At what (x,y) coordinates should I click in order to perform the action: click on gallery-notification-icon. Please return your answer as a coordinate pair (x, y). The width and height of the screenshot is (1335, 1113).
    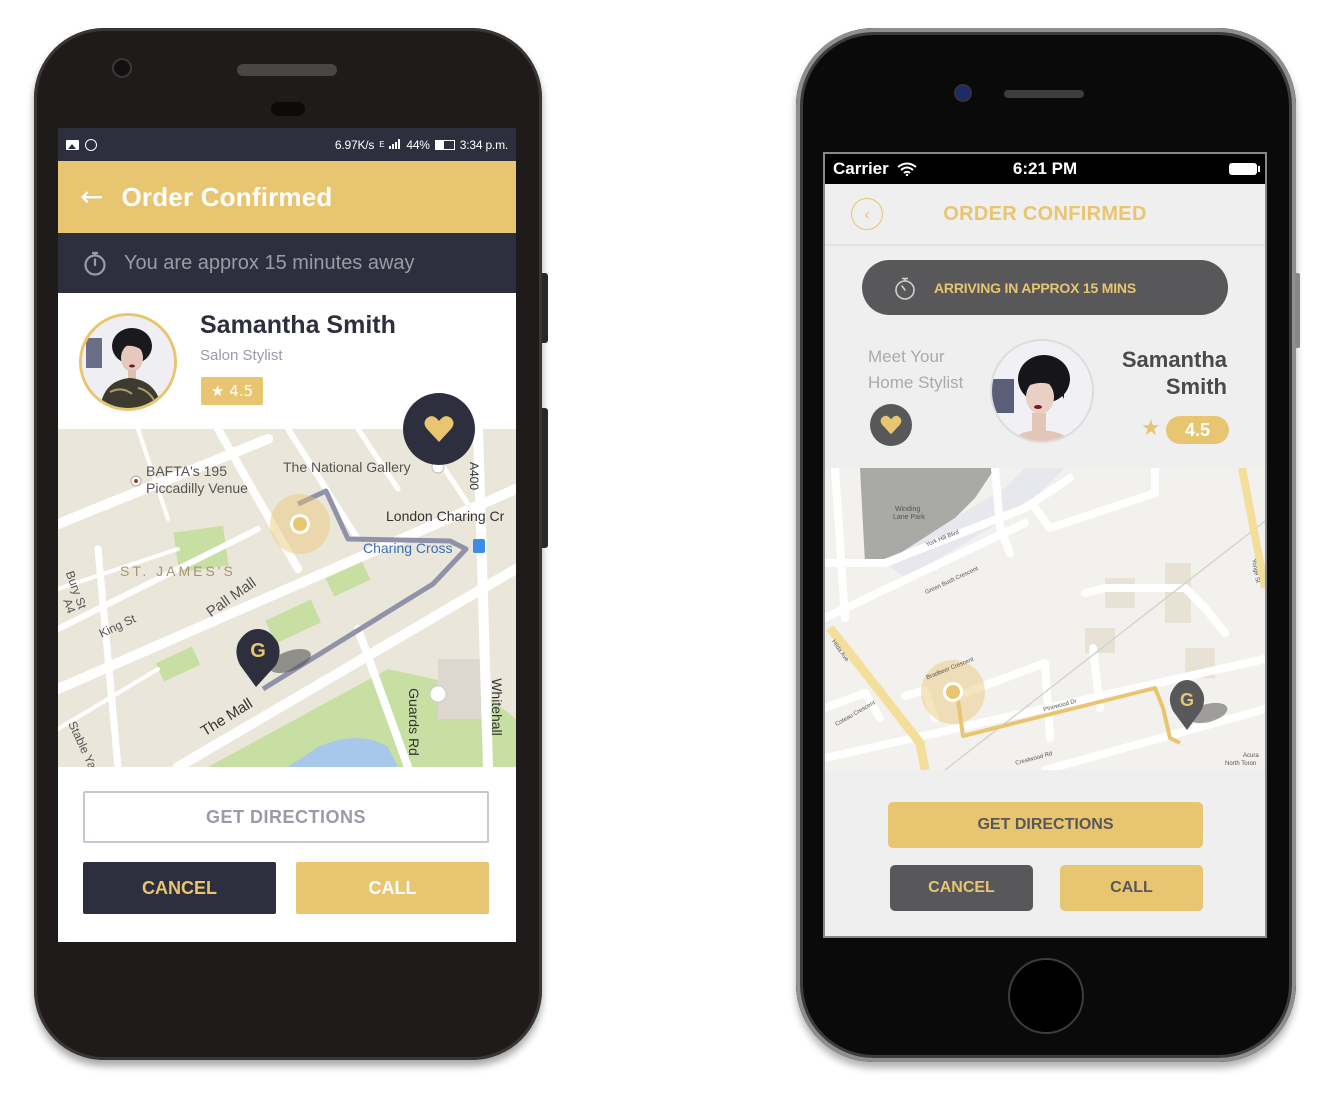
    Looking at the image, I should click on (72, 144).